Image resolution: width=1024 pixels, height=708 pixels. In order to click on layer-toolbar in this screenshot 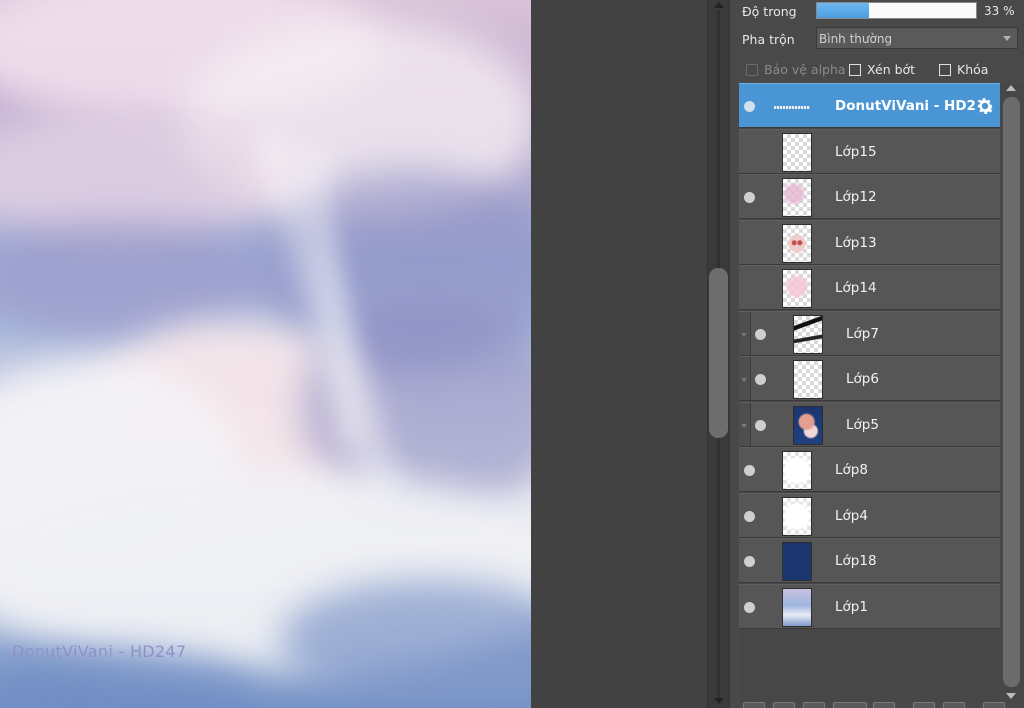, I will do `click(881, 705)`.